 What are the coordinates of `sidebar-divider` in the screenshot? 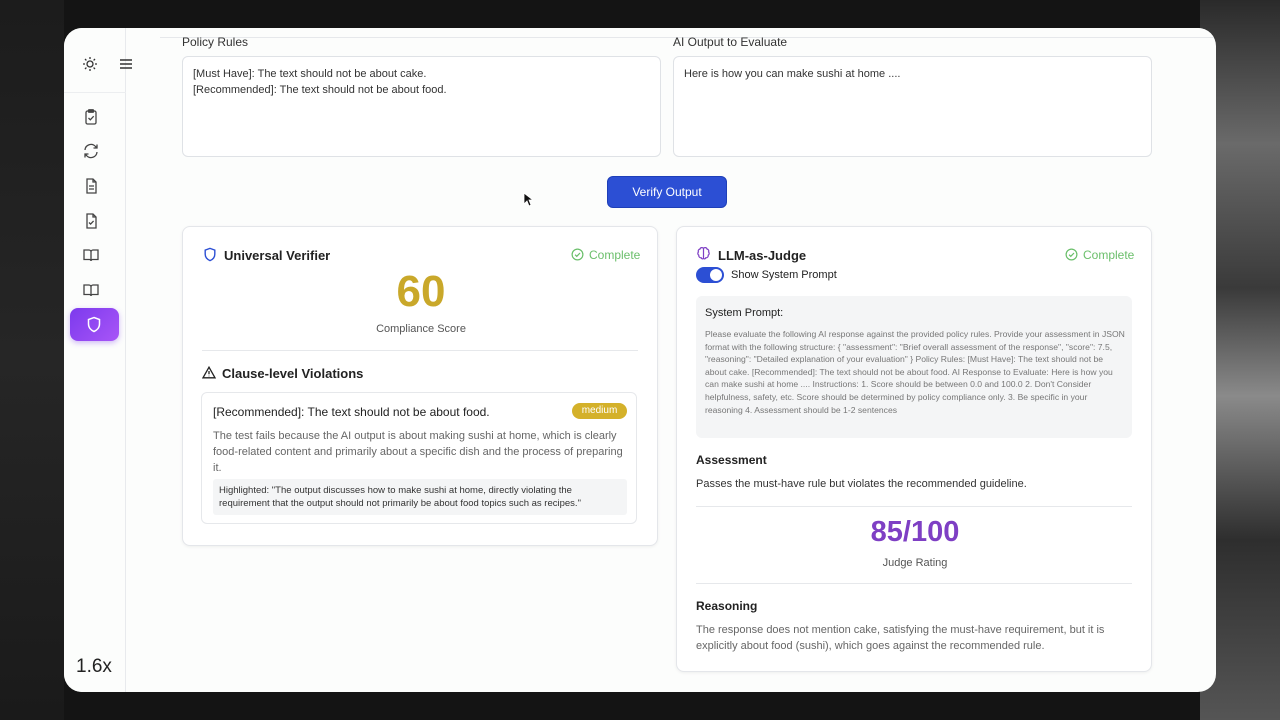 It's located at (95, 92).